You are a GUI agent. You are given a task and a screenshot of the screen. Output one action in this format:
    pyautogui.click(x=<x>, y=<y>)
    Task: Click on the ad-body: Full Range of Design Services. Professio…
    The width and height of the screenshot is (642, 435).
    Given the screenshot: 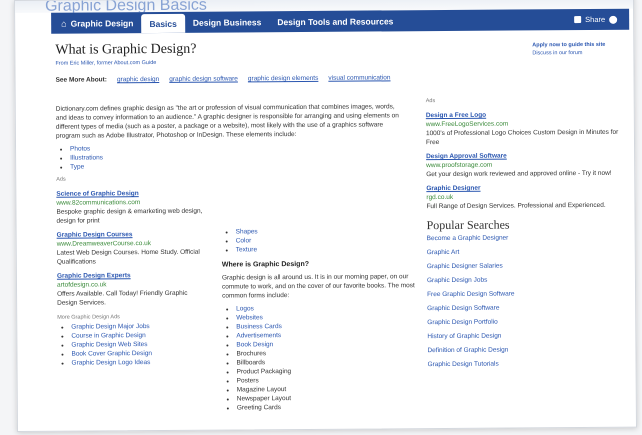 What is the action you would take?
    pyautogui.click(x=516, y=206)
    